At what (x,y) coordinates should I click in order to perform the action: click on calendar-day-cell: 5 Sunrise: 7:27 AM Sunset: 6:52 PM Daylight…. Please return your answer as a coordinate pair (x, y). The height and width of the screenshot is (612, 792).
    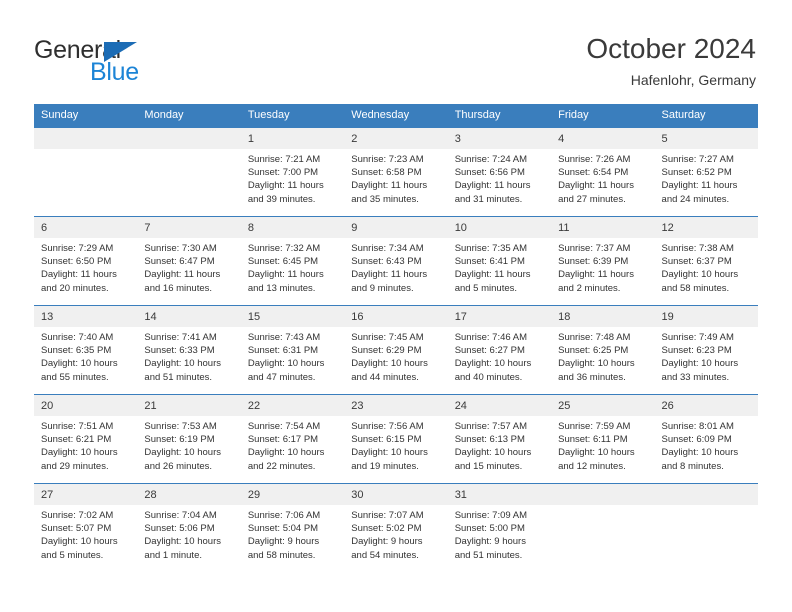
    Looking at the image, I should click on (706, 172).